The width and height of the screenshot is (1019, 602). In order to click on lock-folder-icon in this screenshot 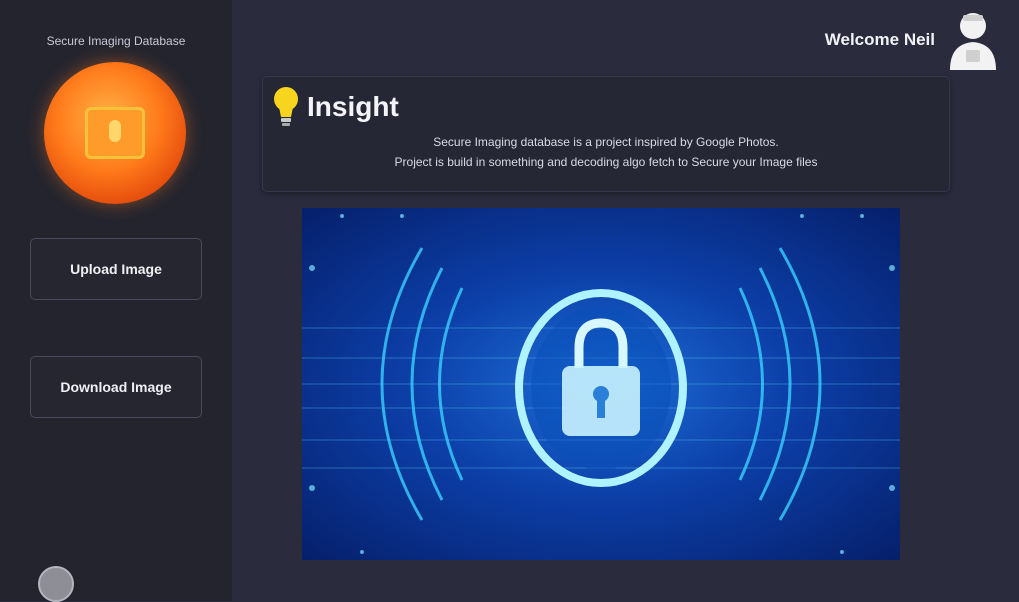, I will do `click(115, 133)`.